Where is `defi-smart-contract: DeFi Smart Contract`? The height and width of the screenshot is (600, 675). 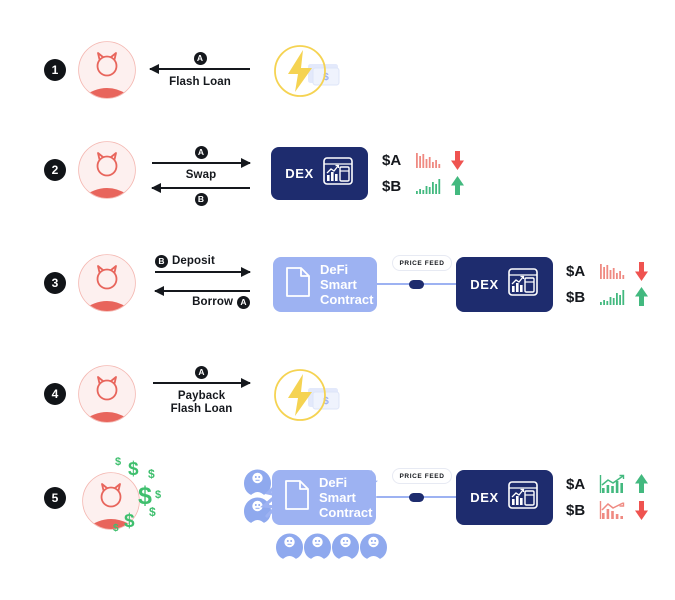 defi-smart-contract: DeFi Smart Contract is located at coordinates (325, 284).